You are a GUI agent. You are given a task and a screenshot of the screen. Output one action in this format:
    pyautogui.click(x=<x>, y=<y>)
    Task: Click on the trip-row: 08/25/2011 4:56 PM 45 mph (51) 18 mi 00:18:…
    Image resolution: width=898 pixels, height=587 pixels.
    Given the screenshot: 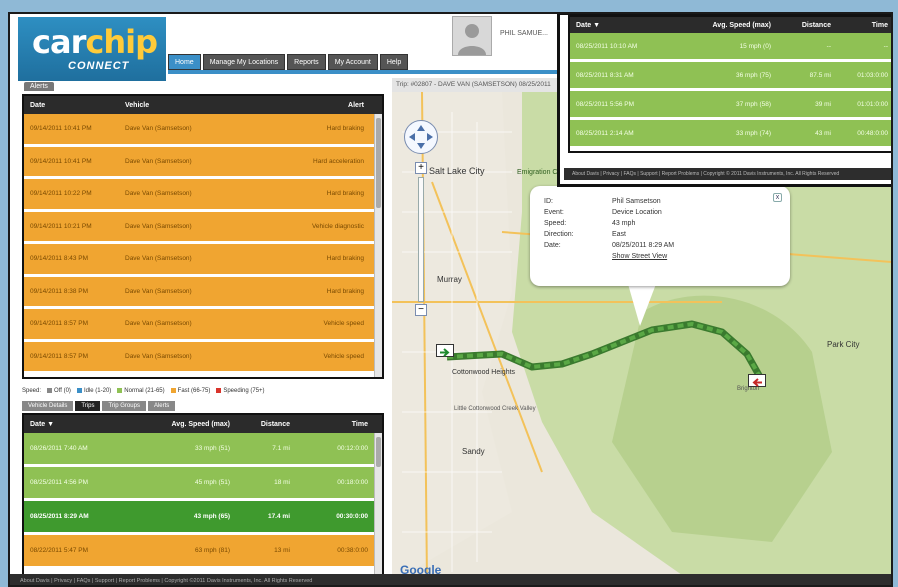 What is the action you would take?
    pyautogui.click(x=203, y=484)
    